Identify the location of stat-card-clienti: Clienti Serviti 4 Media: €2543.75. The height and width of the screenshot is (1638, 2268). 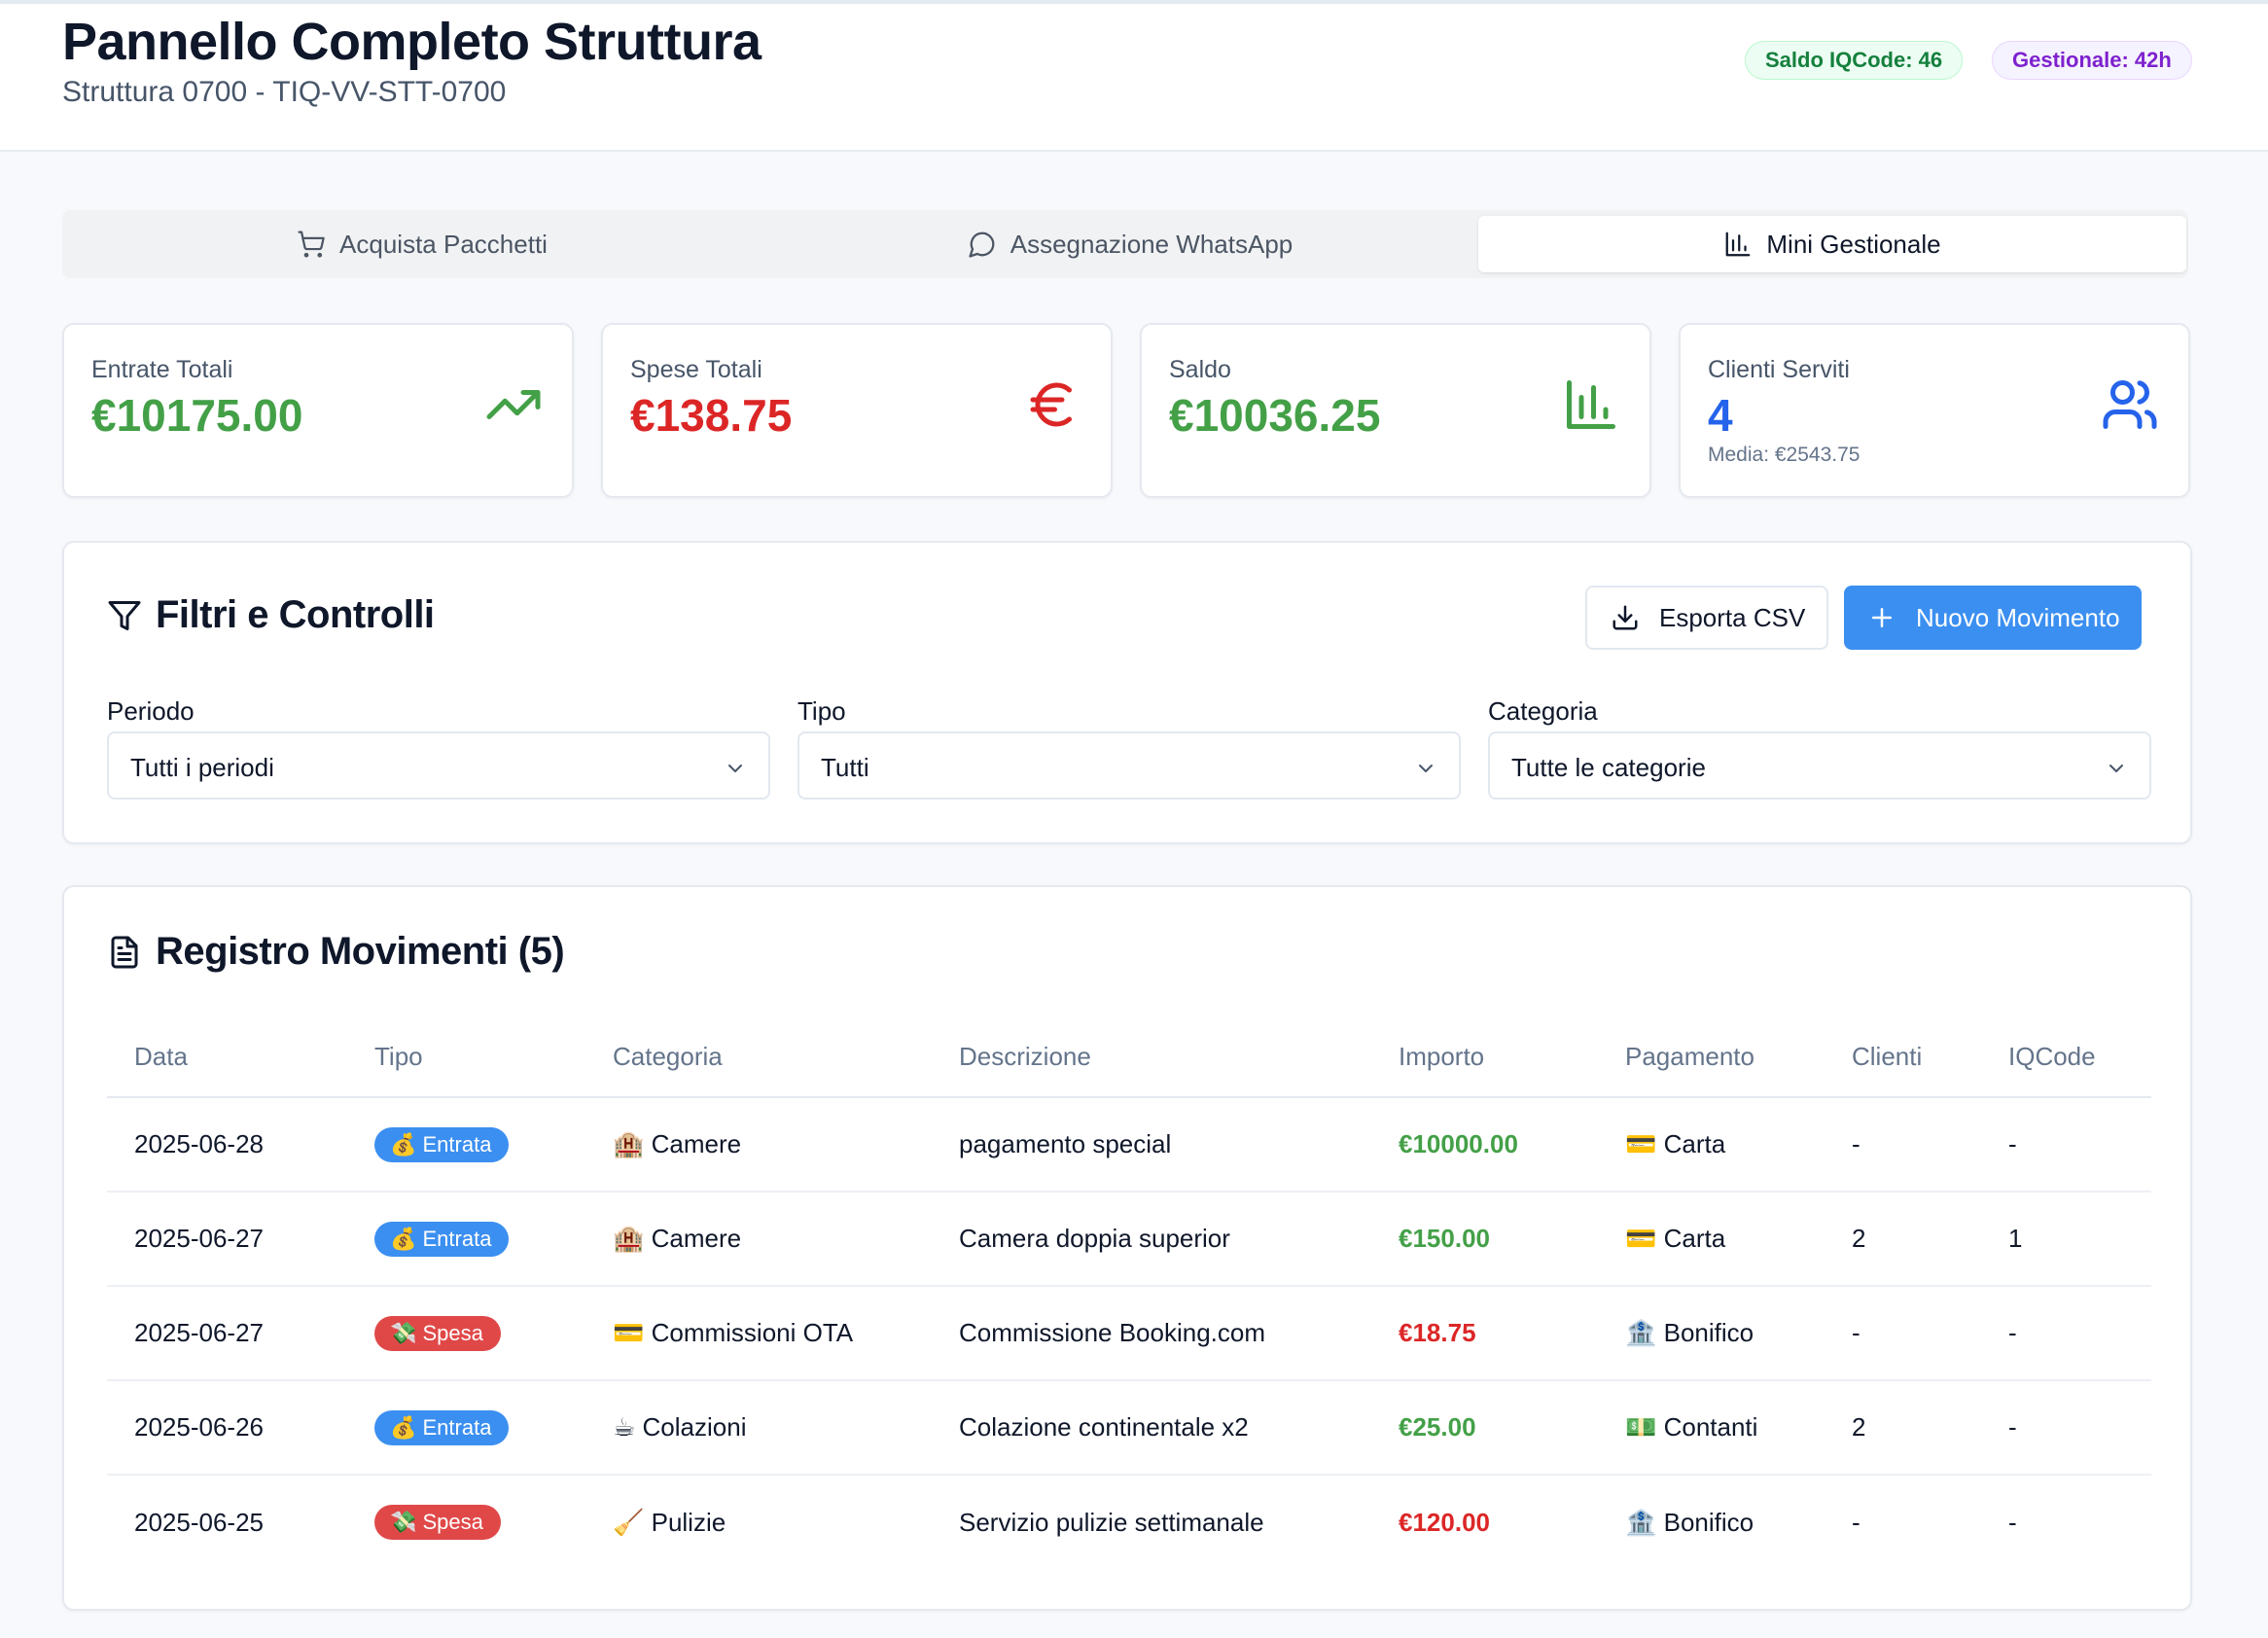
(1934, 410).